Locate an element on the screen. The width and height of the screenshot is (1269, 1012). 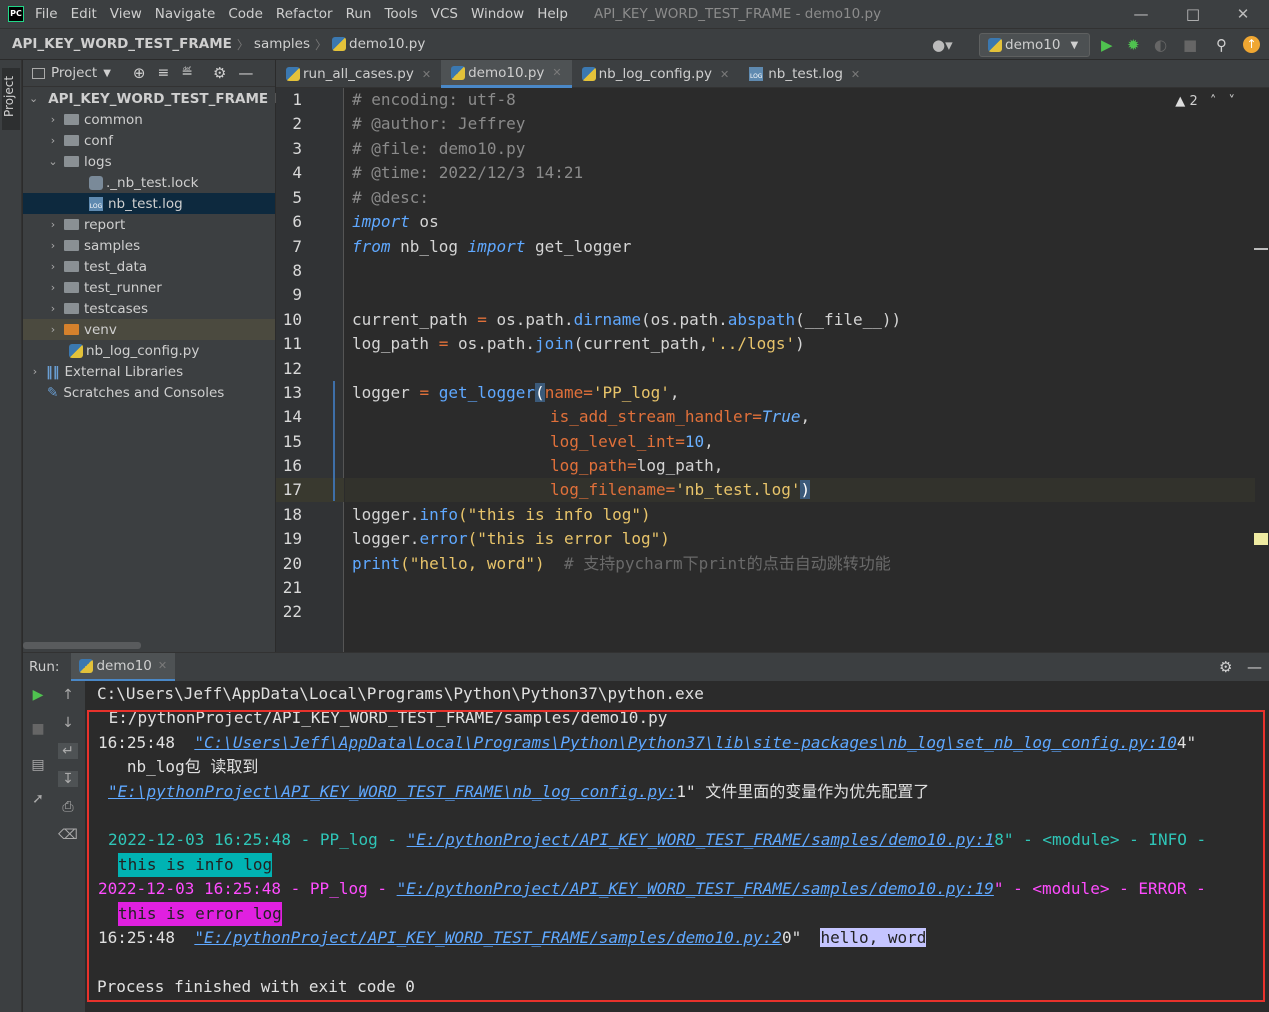
tree-item-testcases: › testcases is located at coordinates (149, 308).